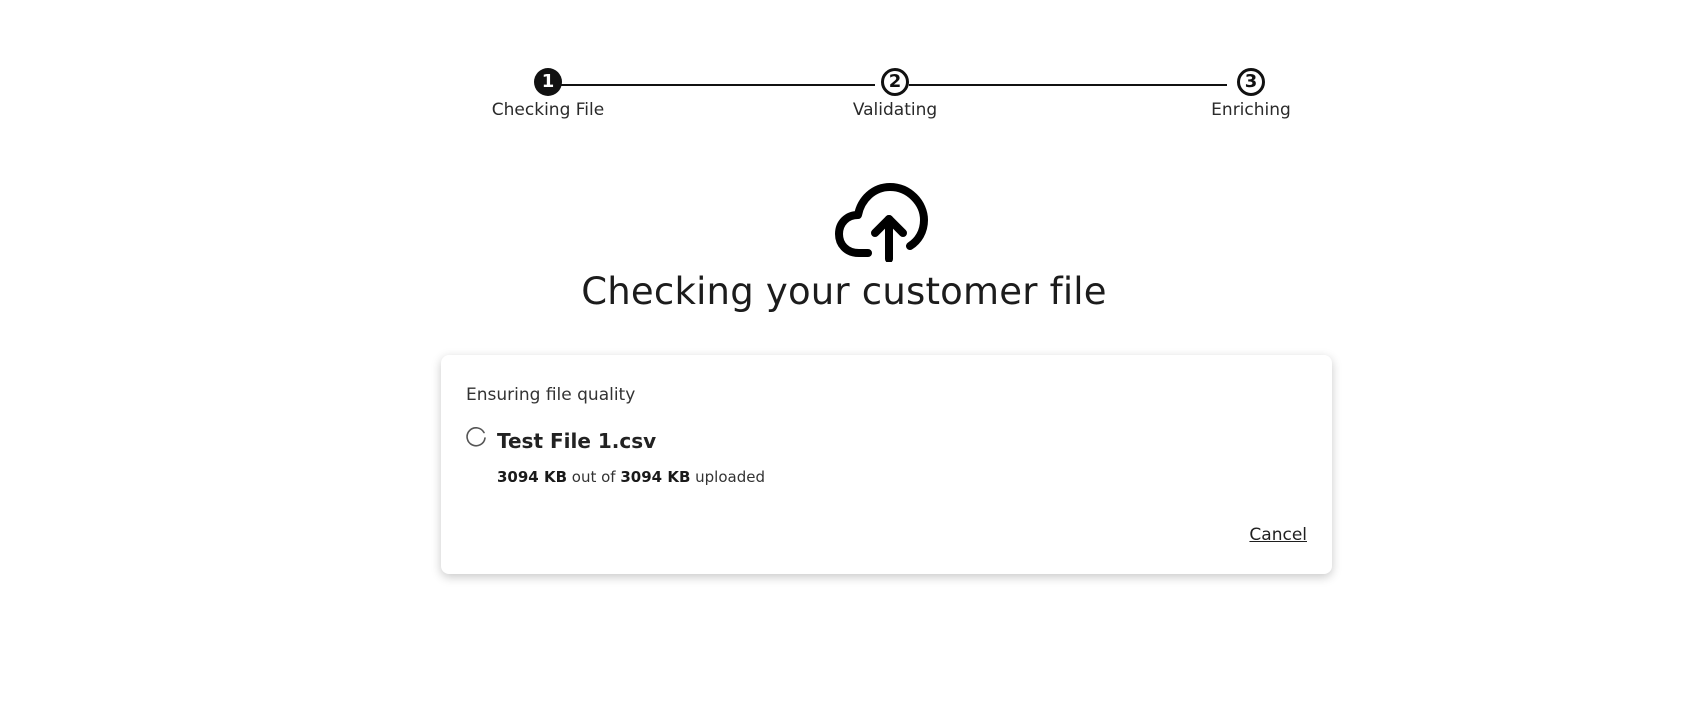  I want to click on step-checking-file: 1 Checking File, so click(548, 94).